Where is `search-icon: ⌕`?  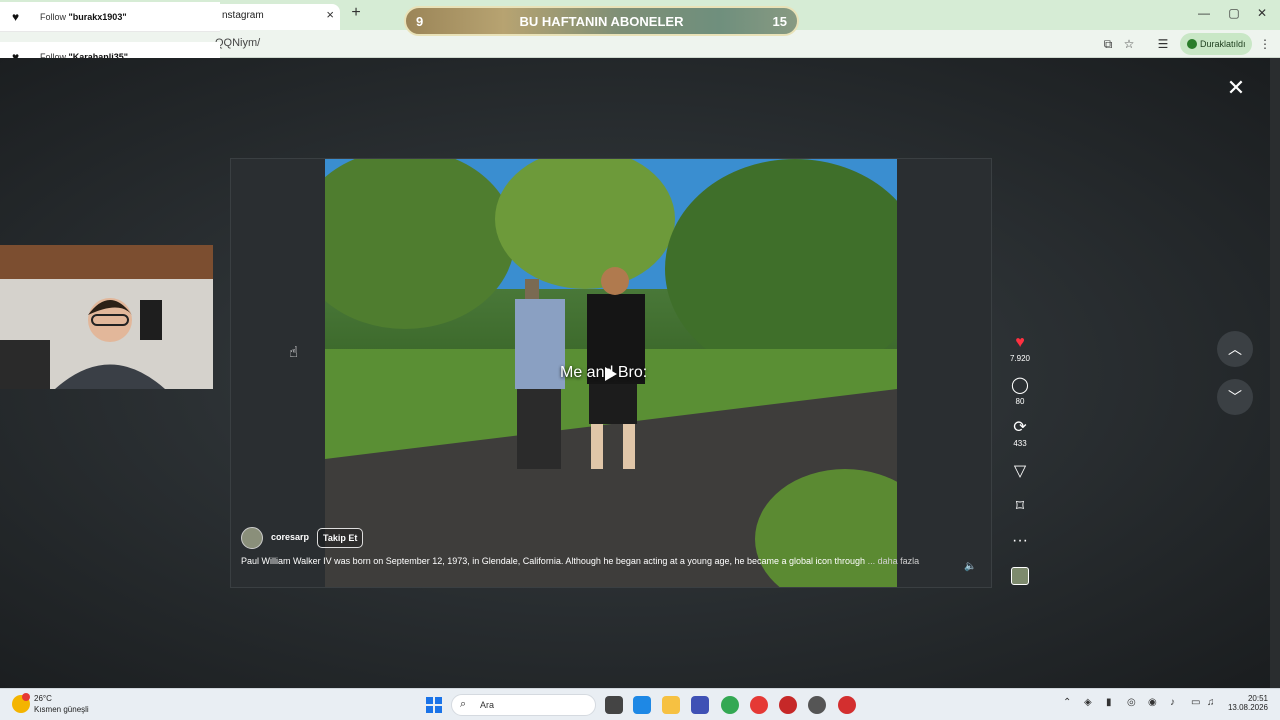
search-icon: ⌕ is located at coordinates (463, 704).